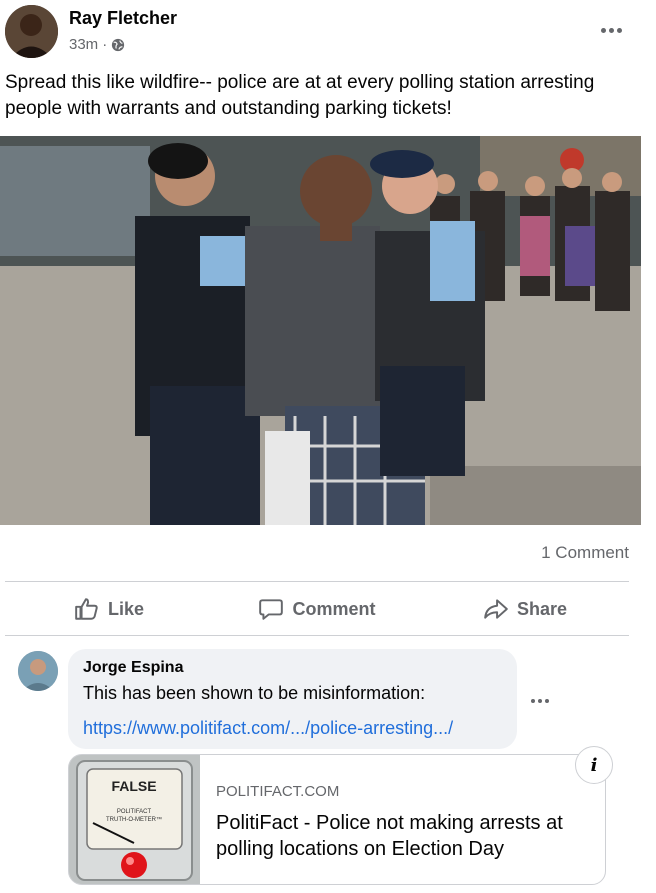 Image resolution: width=656 pixels, height=893 pixels. Describe the element at coordinates (317, 581) in the screenshot. I see `divider-top` at that location.